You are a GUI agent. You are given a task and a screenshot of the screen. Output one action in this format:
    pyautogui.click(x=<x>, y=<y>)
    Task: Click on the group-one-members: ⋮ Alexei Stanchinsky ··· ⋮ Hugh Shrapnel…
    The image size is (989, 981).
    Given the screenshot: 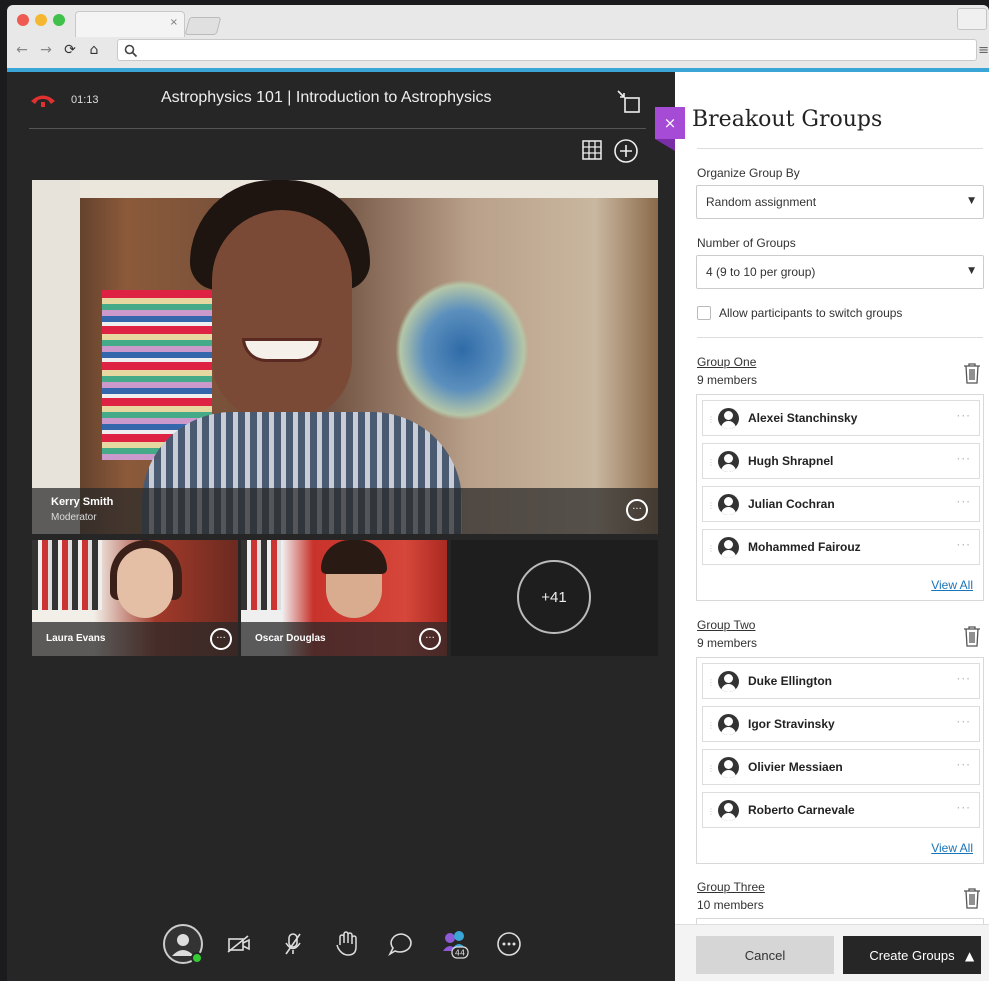 What is the action you would take?
    pyautogui.click(x=840, y=497)
    